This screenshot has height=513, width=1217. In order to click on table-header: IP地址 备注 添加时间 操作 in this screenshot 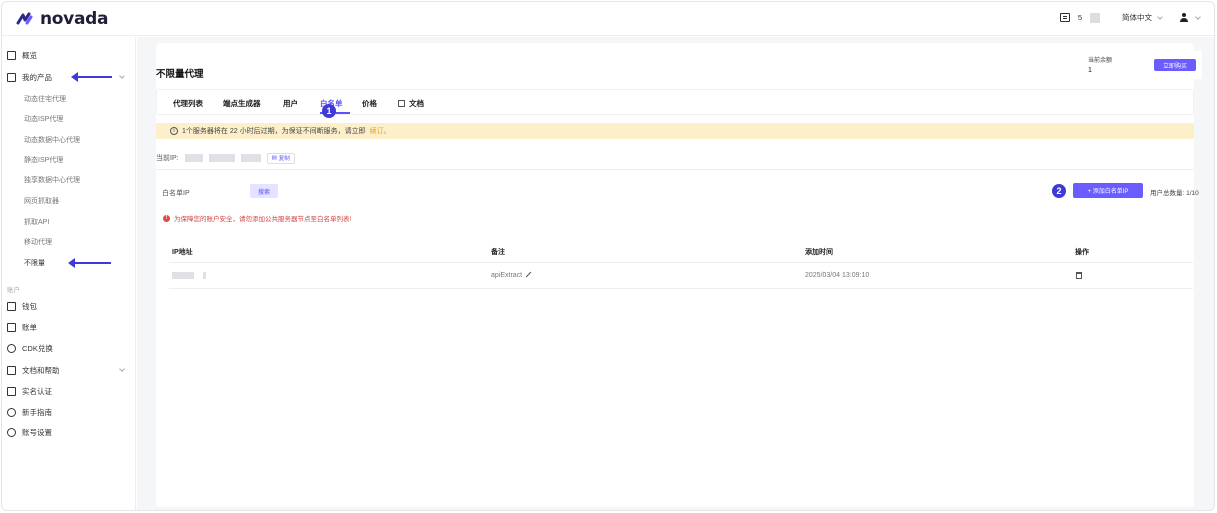, I will do `click(681, 251)`.